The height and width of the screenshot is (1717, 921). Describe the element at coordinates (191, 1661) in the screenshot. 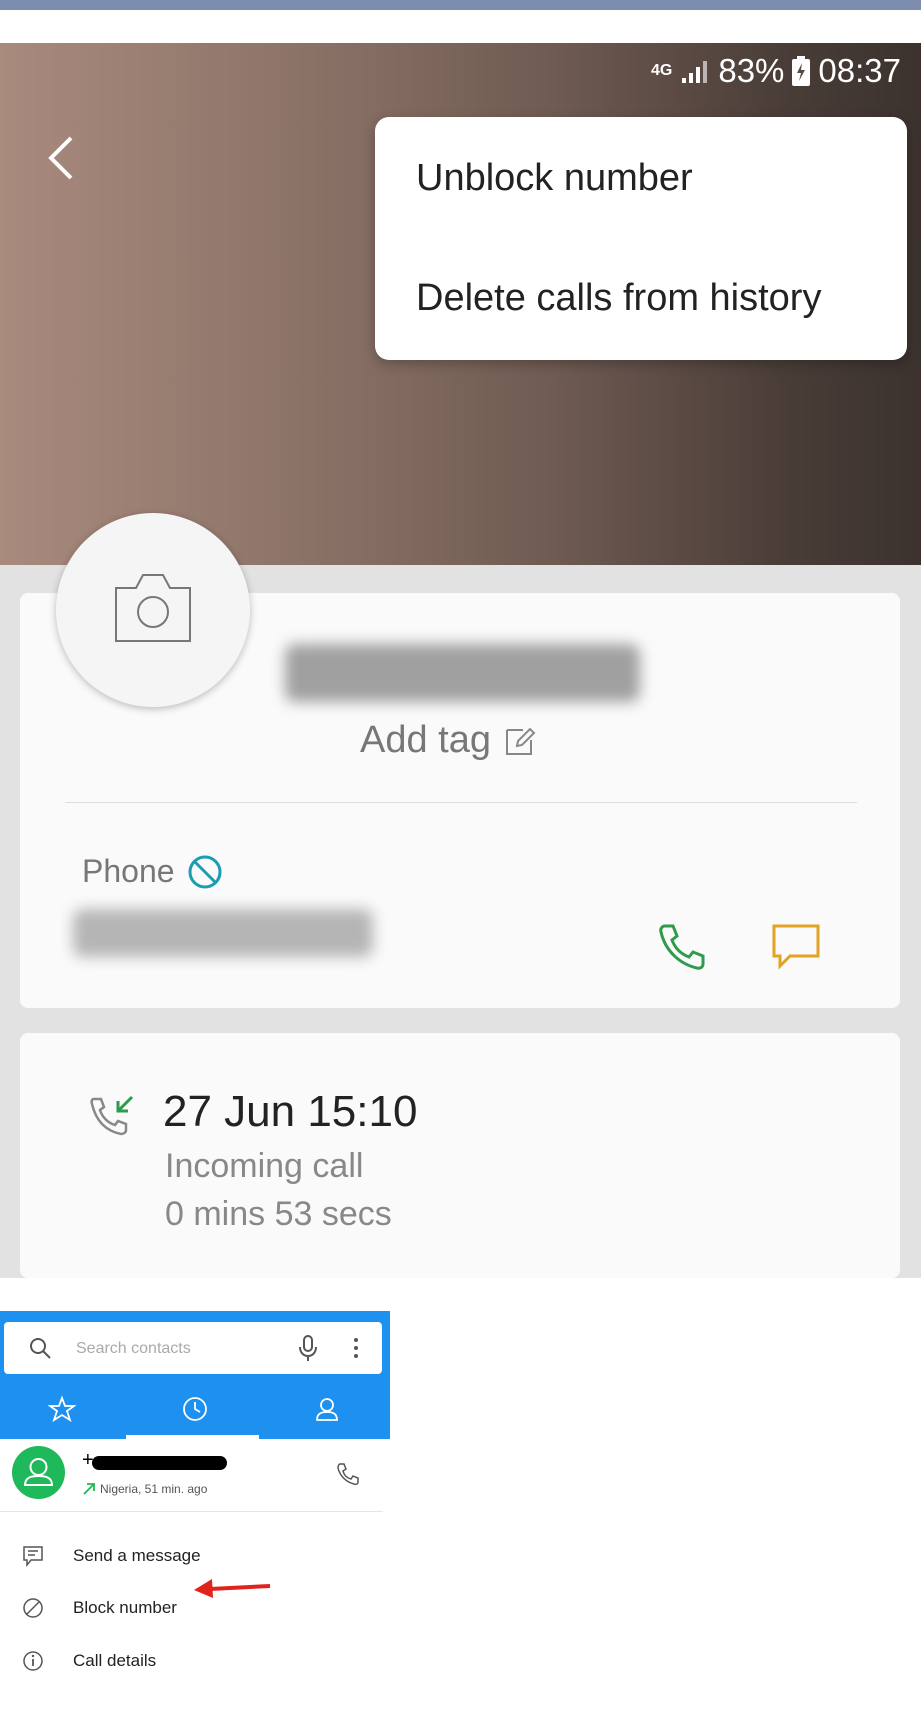

I see `call-details-action: Call details` at that location.